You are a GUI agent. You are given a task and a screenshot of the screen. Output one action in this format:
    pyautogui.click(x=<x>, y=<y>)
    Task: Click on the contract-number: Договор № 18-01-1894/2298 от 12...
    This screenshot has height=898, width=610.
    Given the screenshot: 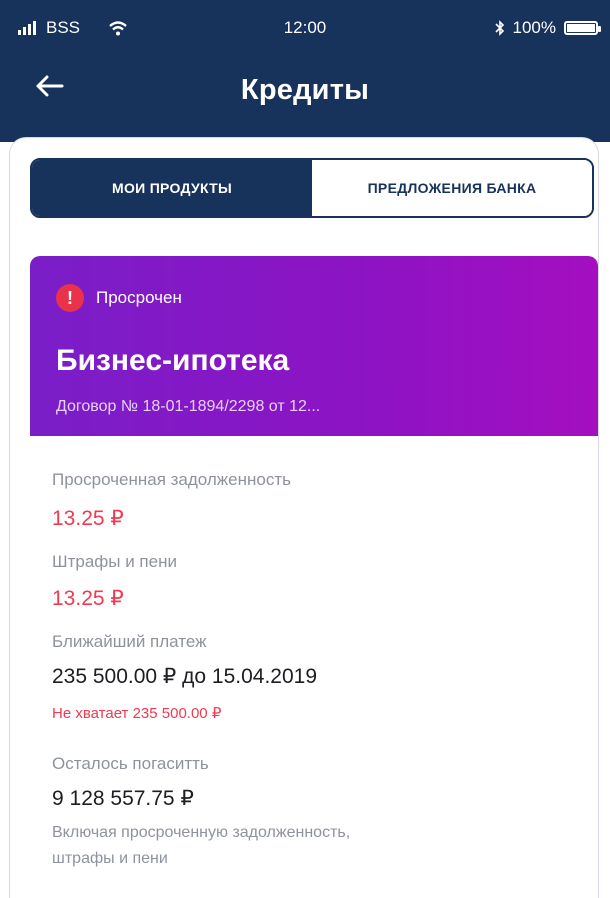 What is the action you would take?
    pyautogui.click(x=188, y=406)
    